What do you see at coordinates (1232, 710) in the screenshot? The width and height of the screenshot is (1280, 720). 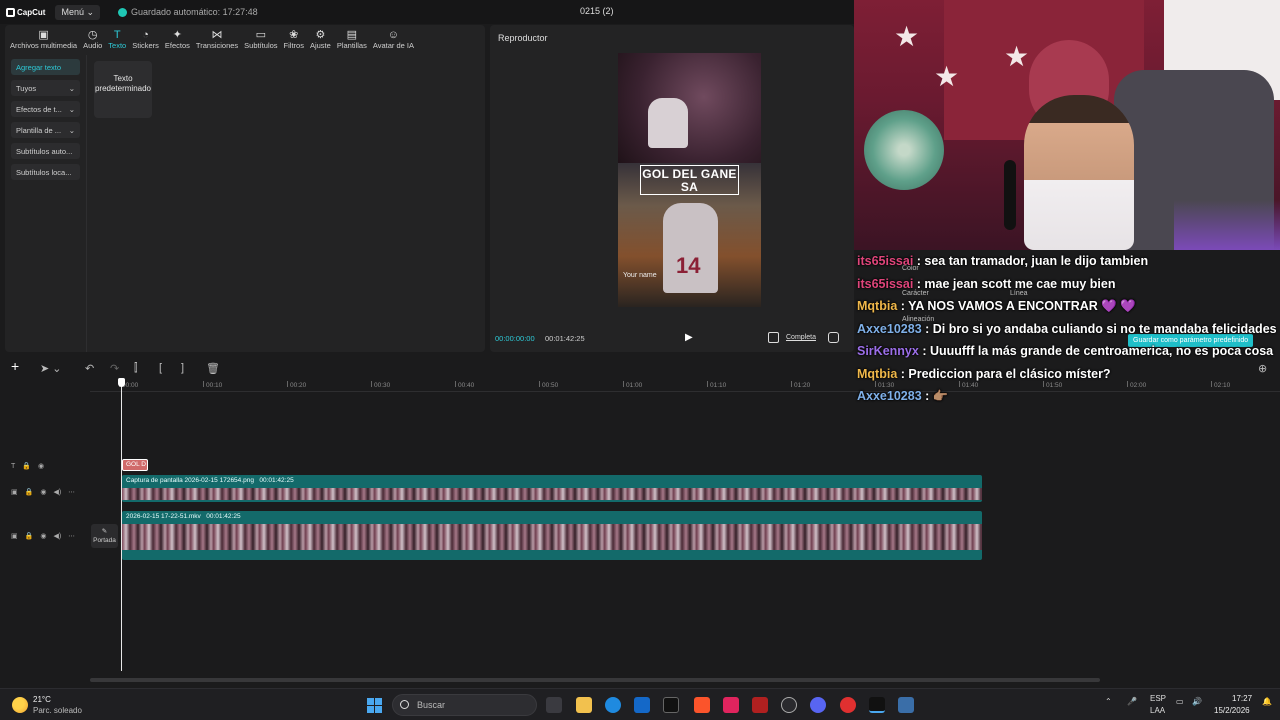 I see `clock-date: 15/2/2026` at bounding box center [1232, 710].